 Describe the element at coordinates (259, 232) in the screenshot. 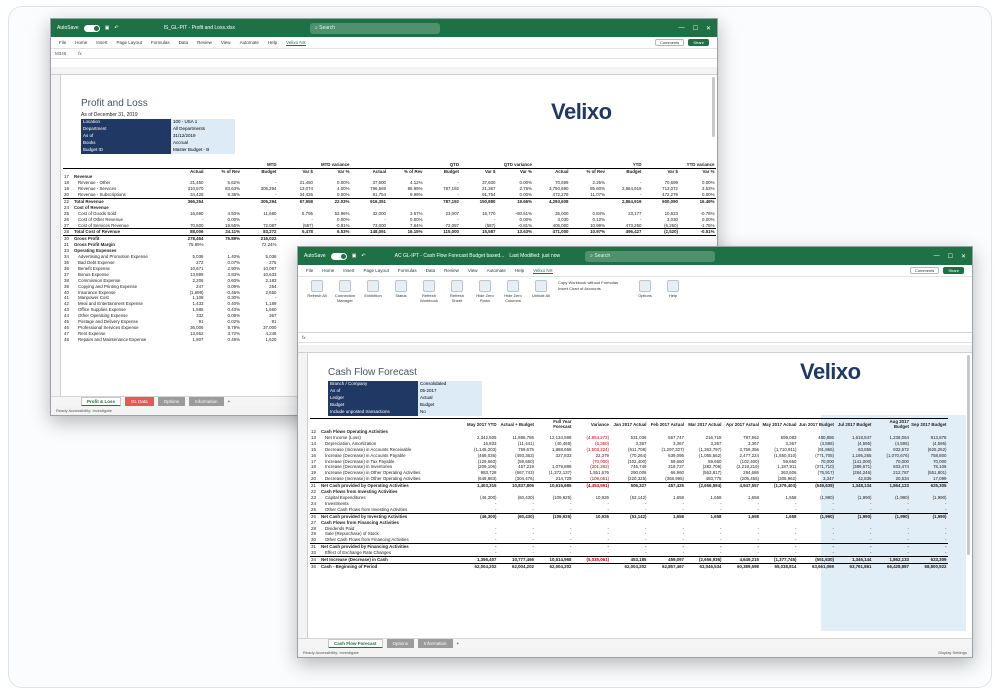

I see `table-cell: 83,272` at that location.